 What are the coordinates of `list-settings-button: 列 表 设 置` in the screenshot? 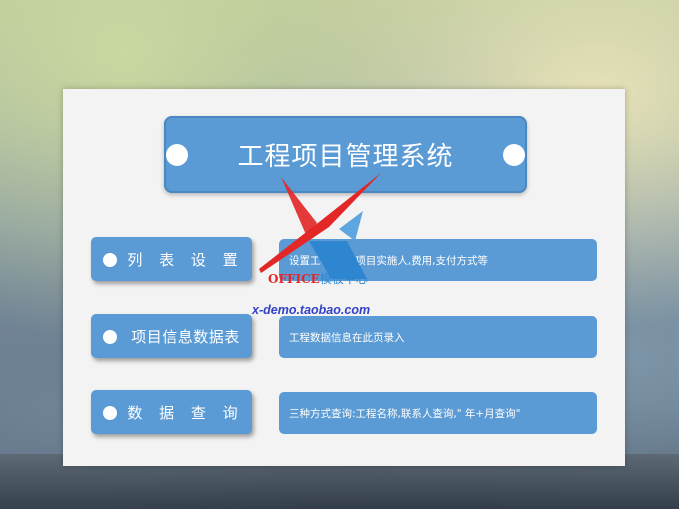 It's located at (171, 259).